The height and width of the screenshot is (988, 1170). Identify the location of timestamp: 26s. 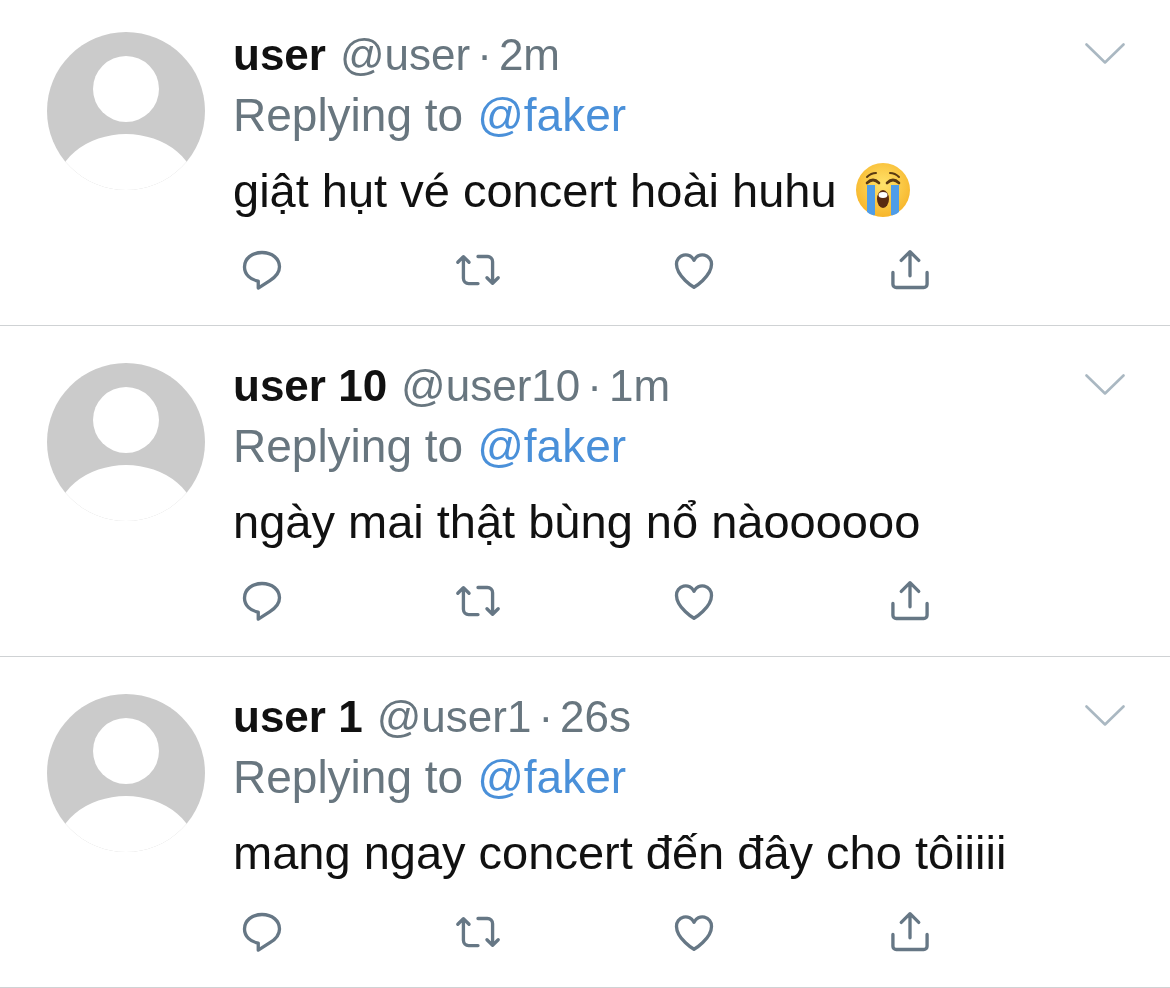
(595, 717).